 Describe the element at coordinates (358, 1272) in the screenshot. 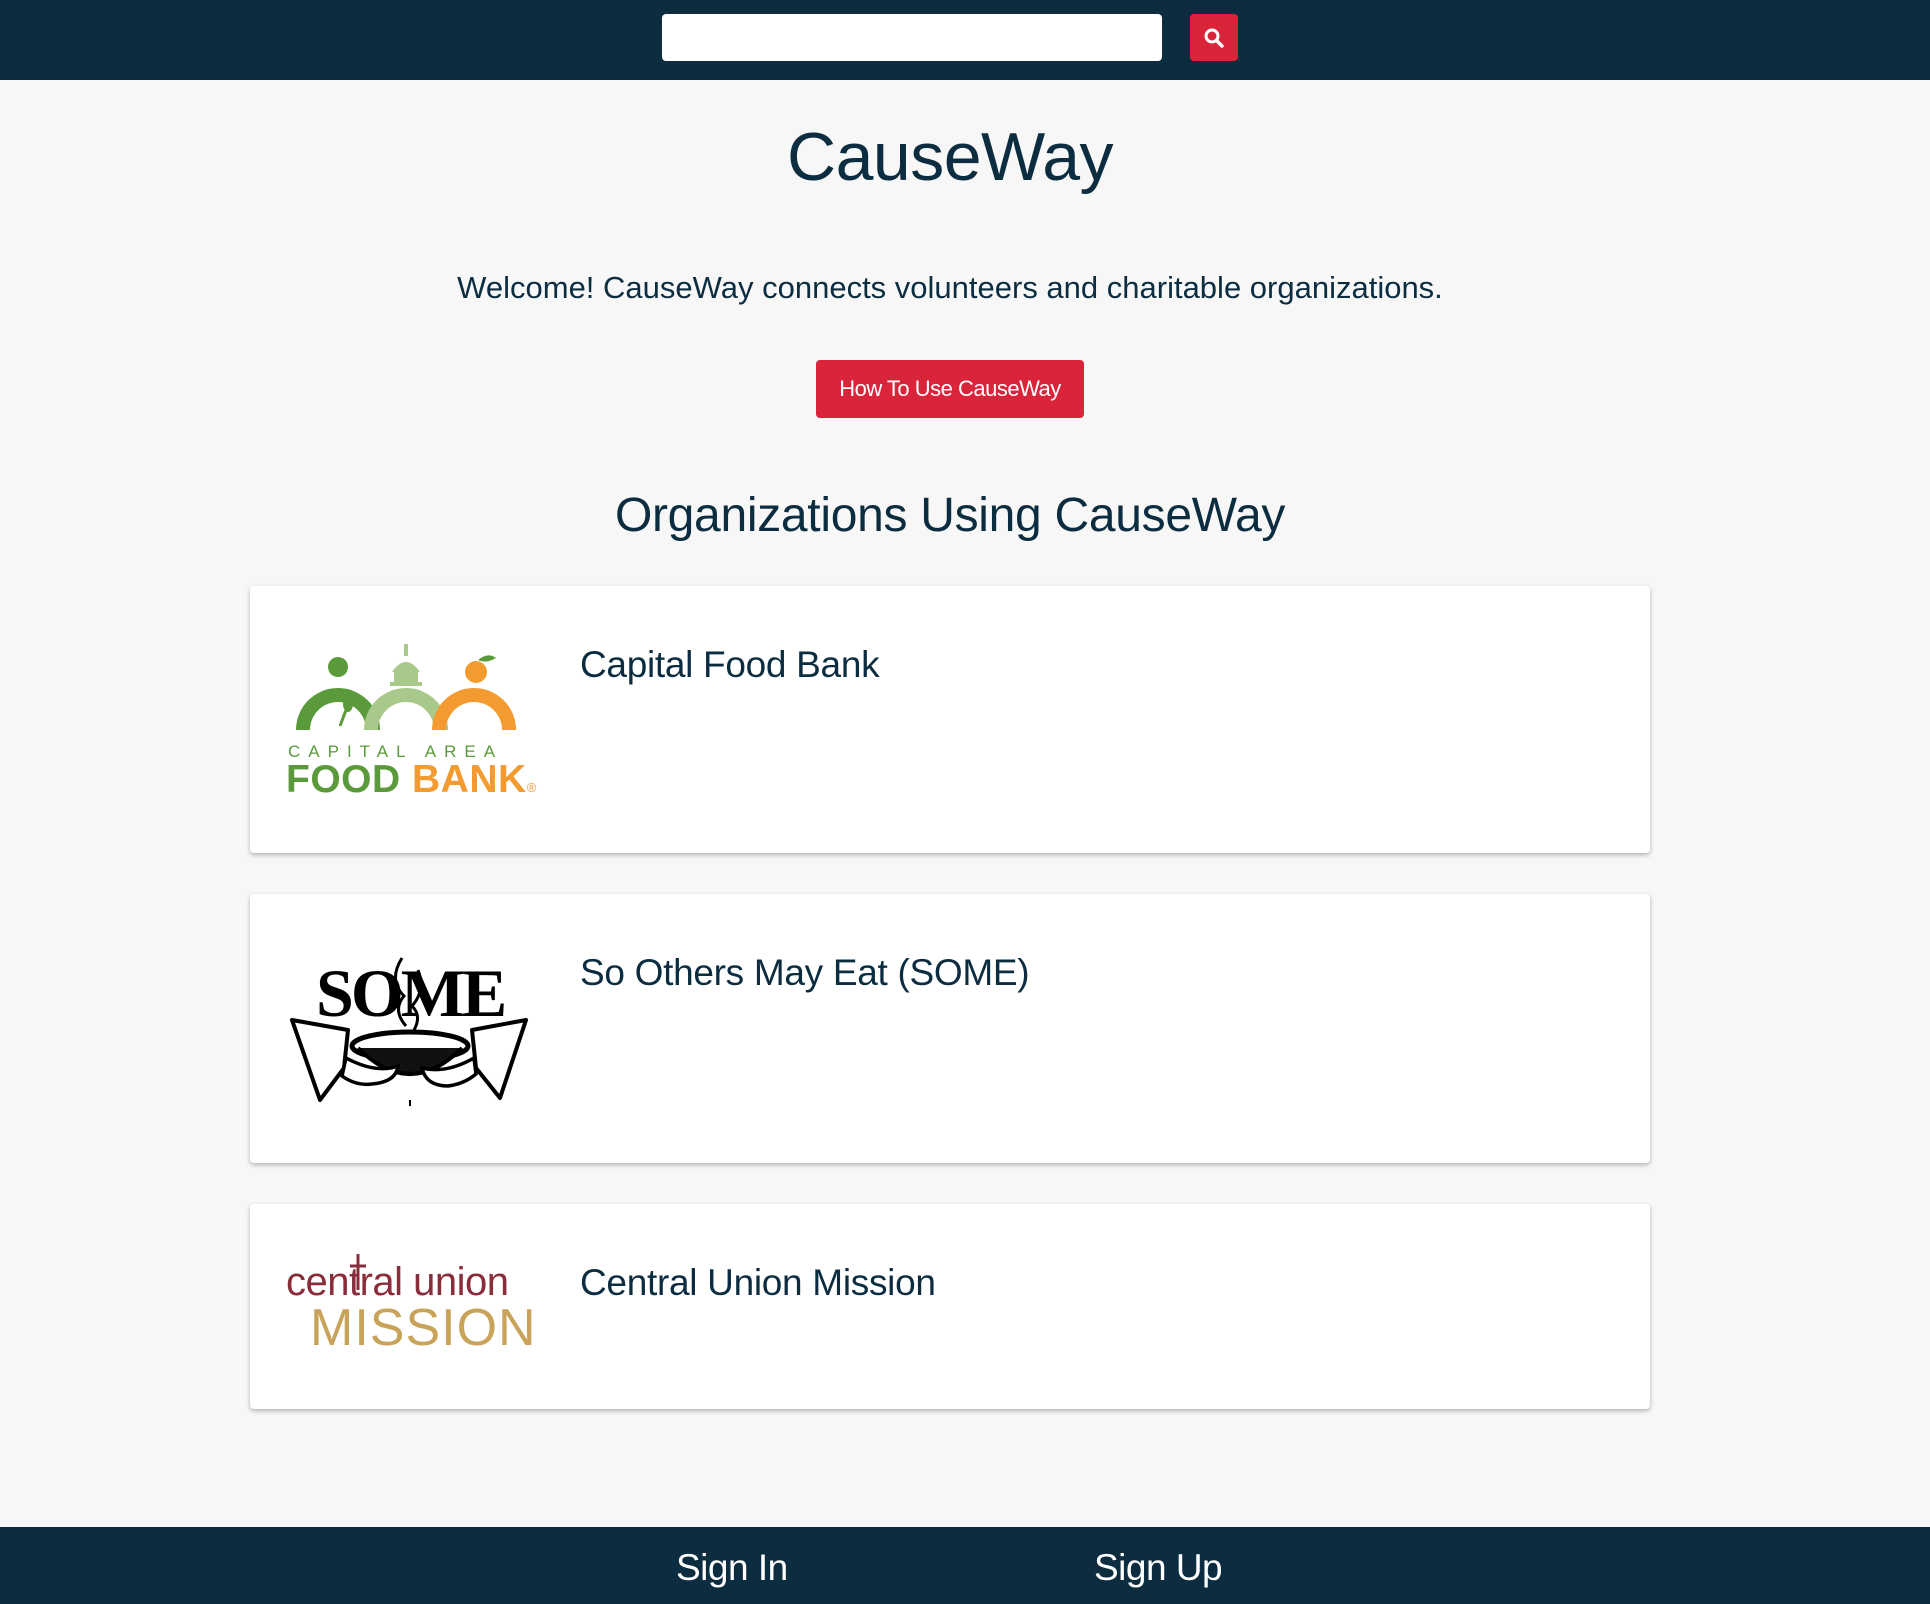

I see `cross-icon` at that location.